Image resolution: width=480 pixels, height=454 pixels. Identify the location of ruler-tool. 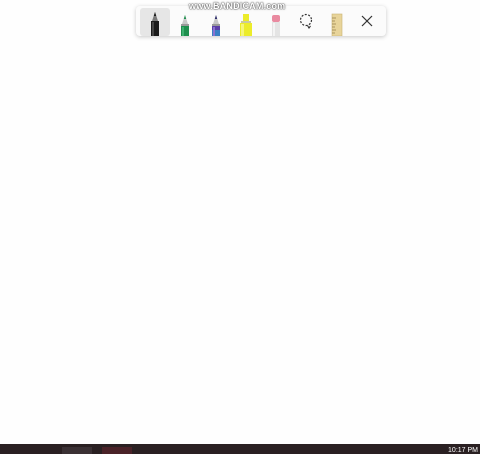
(337, 21).